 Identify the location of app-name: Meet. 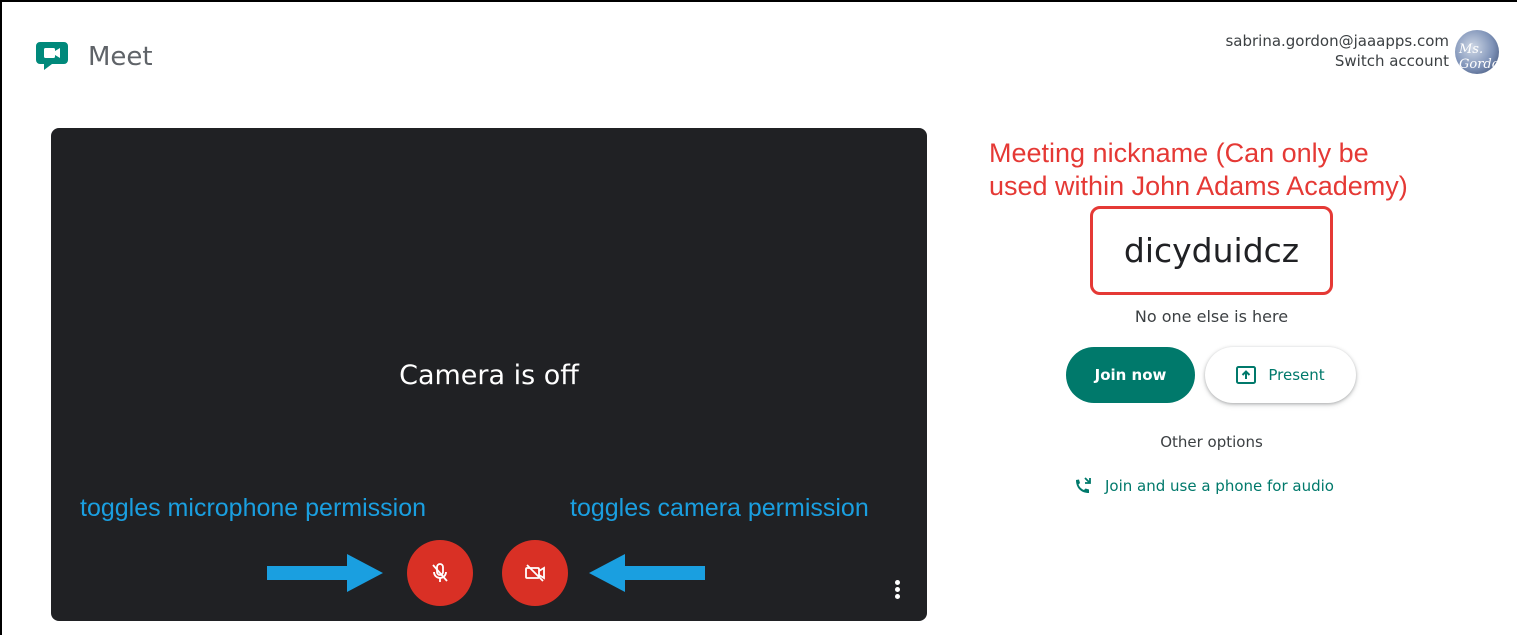
(120, 57).